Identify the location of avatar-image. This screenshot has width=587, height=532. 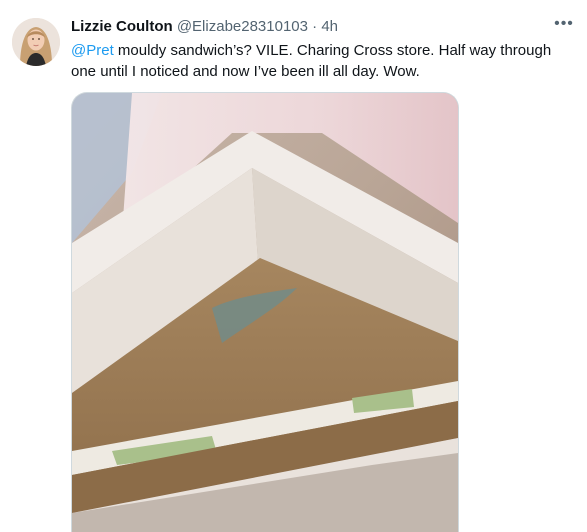
(36, 42).